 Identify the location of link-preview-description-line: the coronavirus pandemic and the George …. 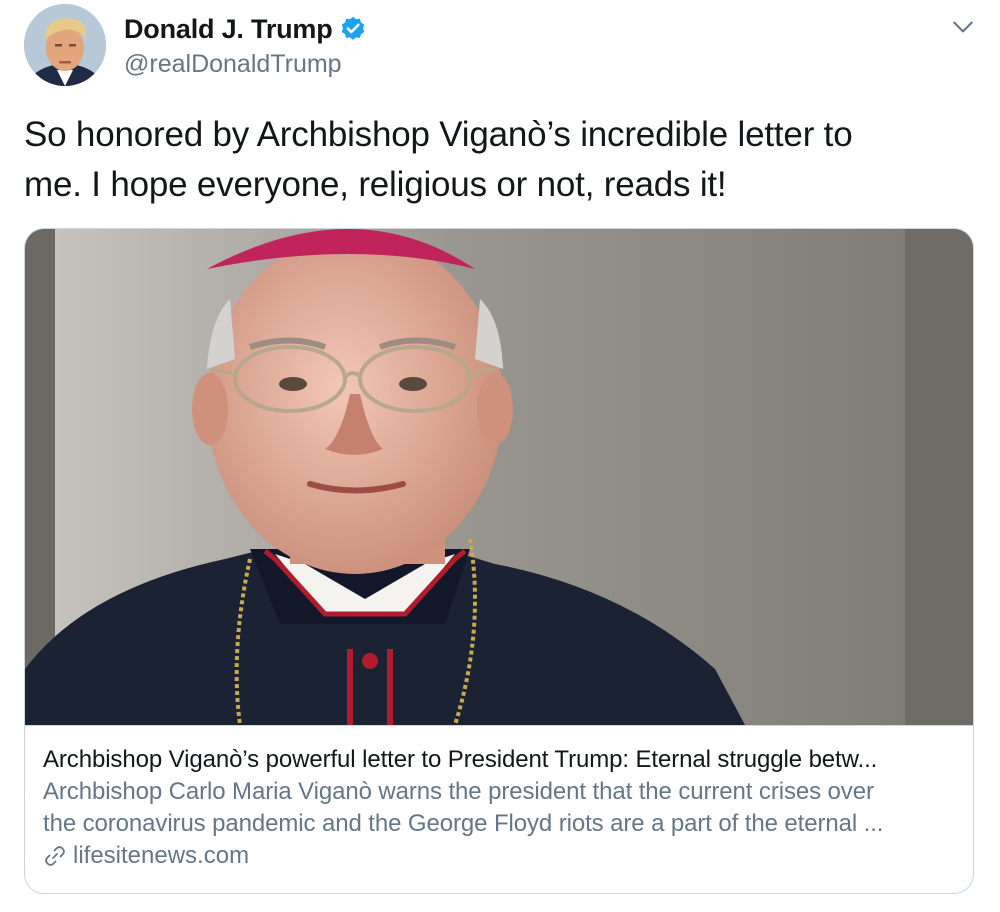
(463, 823).